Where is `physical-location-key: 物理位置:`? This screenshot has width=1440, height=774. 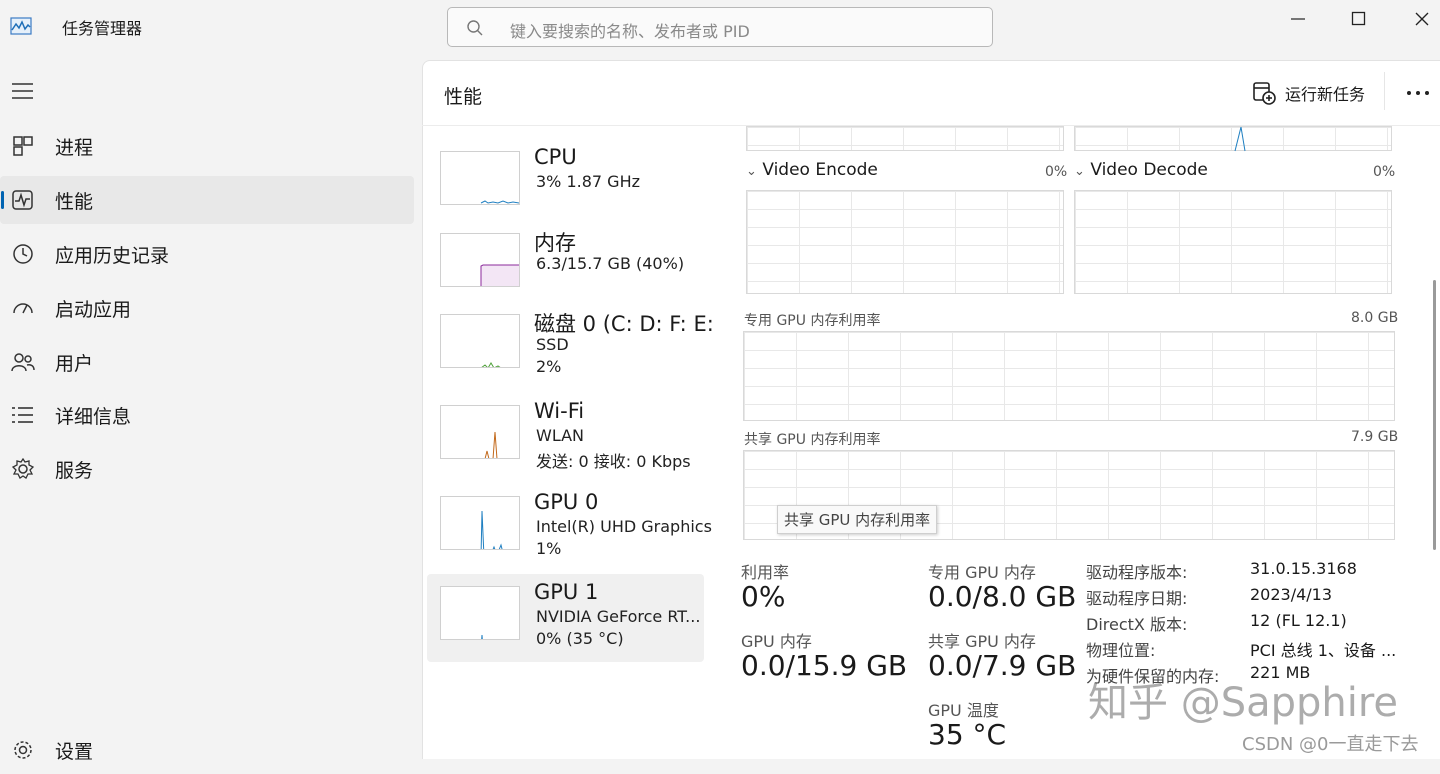 physical-location-key: 物理位置: is located at coordinates (1121, 650).